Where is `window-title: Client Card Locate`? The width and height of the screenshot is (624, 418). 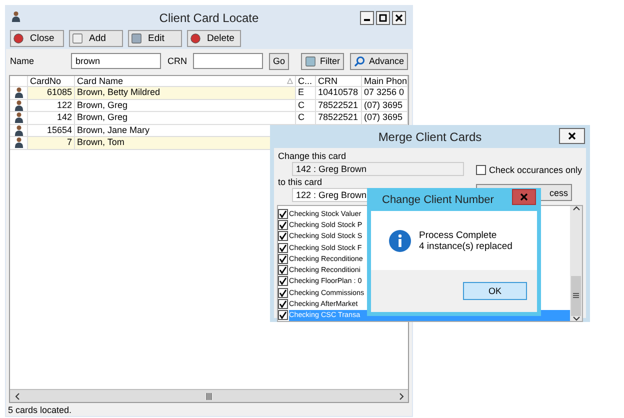
window-title: Client Card Locate is located at coordinates (209, 18).